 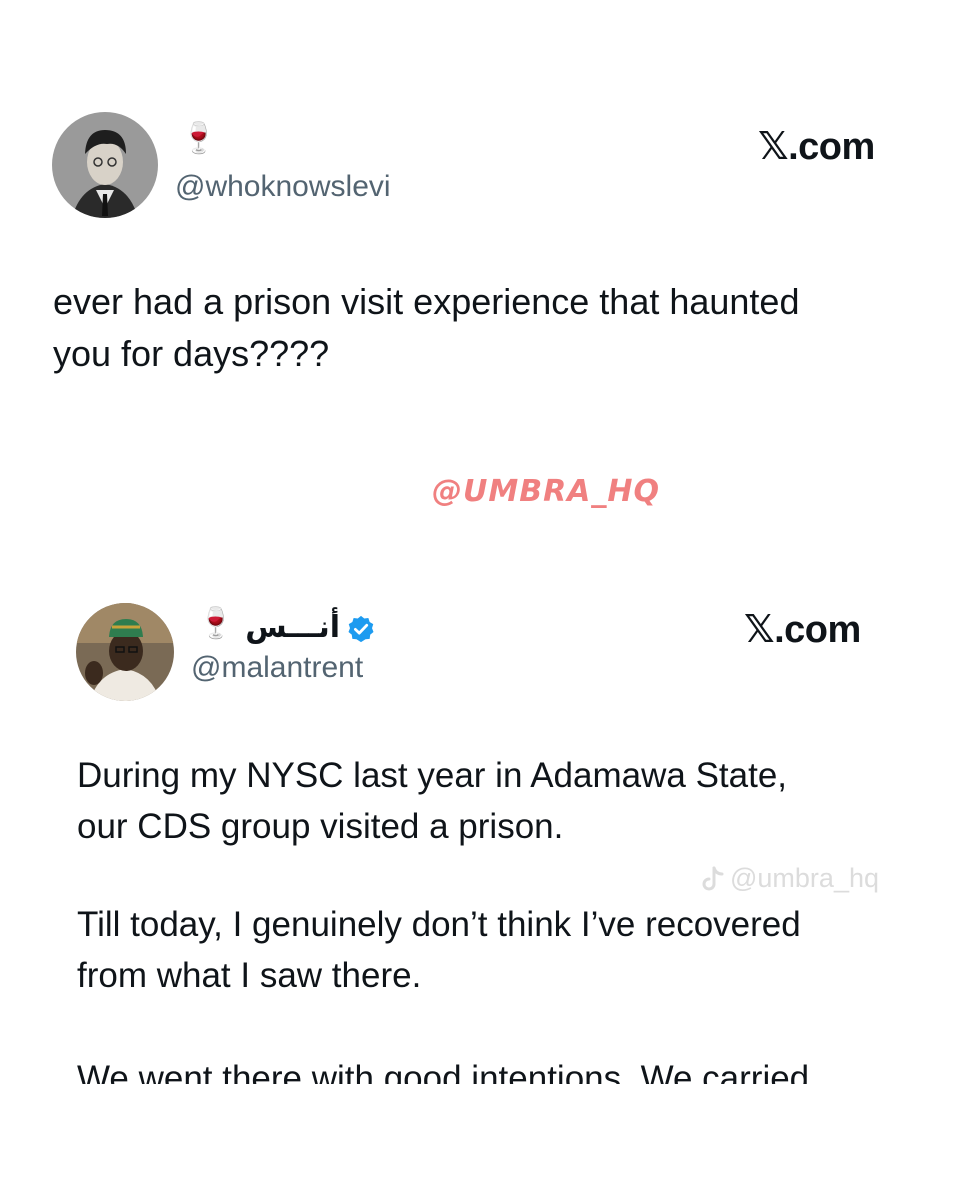 What do you see at coordinates (277, 668) in the screenshot?
I see `handle: @malantrent` at bounding box center [277, 668].